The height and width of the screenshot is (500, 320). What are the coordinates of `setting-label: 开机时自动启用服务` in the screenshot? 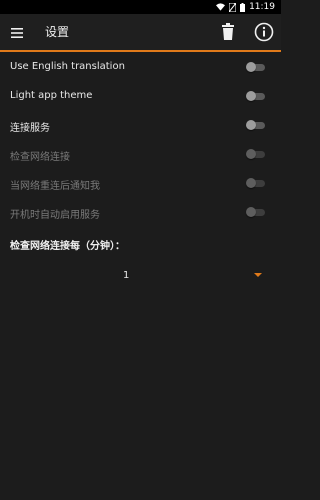 It's located at (55, 215).